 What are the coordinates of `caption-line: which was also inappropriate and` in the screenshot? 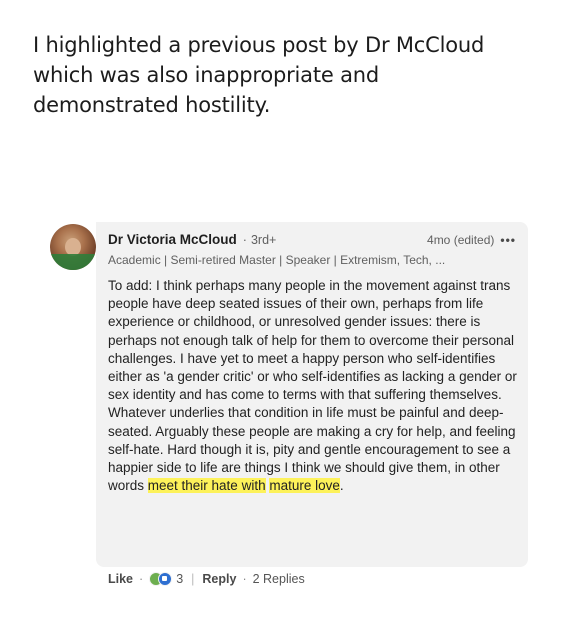 It's located at (206, 75).